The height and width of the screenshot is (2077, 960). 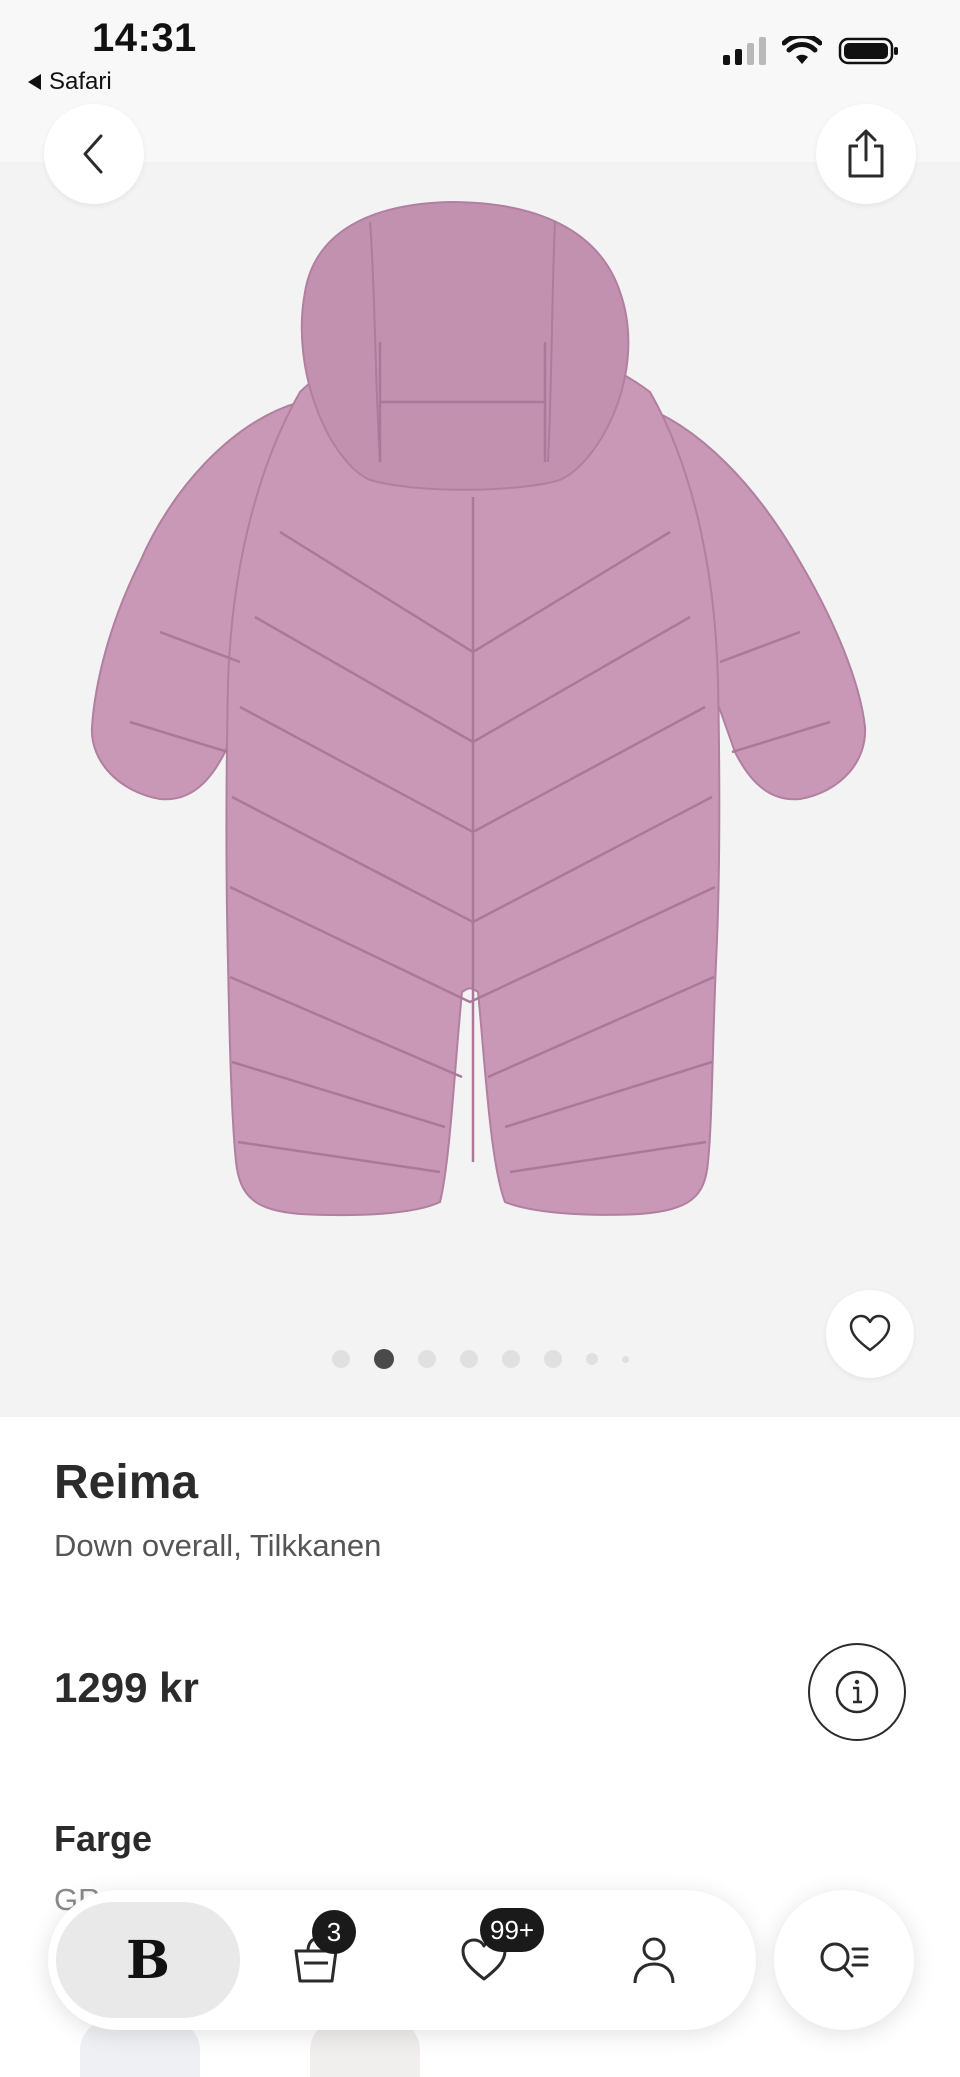 What do you see at coordinates (489, 1959) in the screenshot?
I see `wishlist-tab: 99+` at bounding box center [489, 1959].